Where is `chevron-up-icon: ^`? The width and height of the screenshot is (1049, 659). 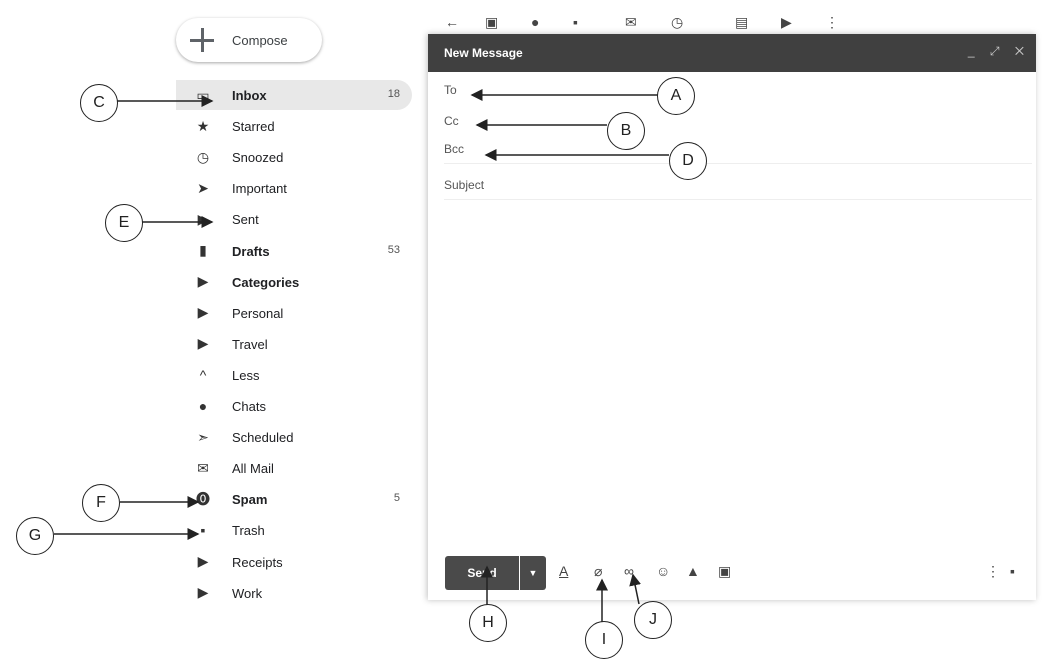
chevron-up-icon: ^ is located at coordinates (203, 374).